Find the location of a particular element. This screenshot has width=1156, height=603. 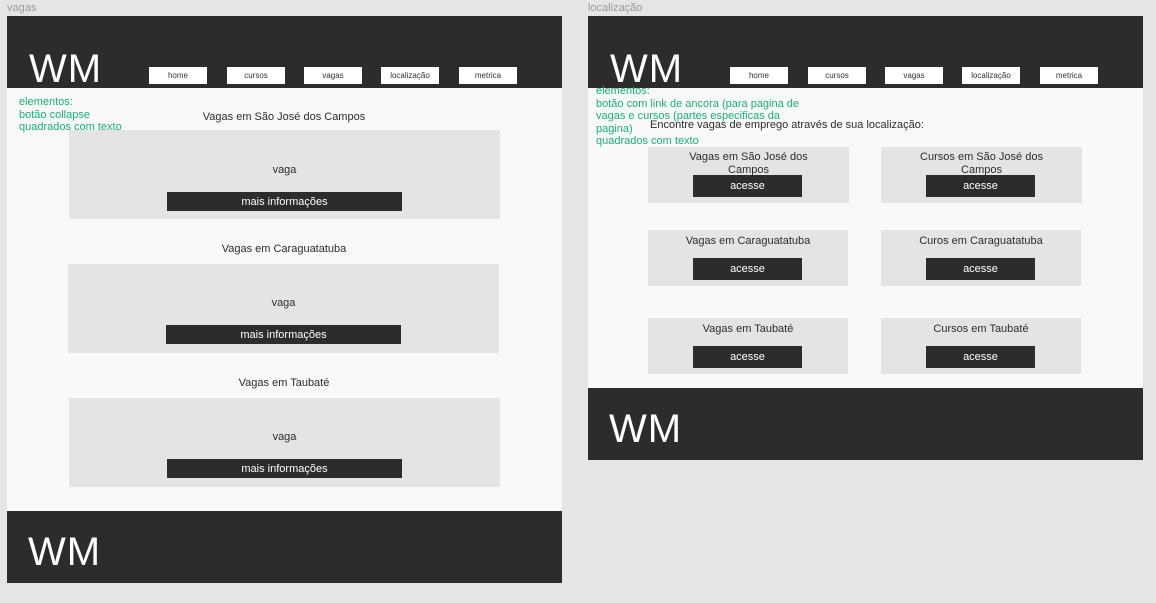

location-card-title: Cursos em São José dos Campos is located at coordinates (981, 163).